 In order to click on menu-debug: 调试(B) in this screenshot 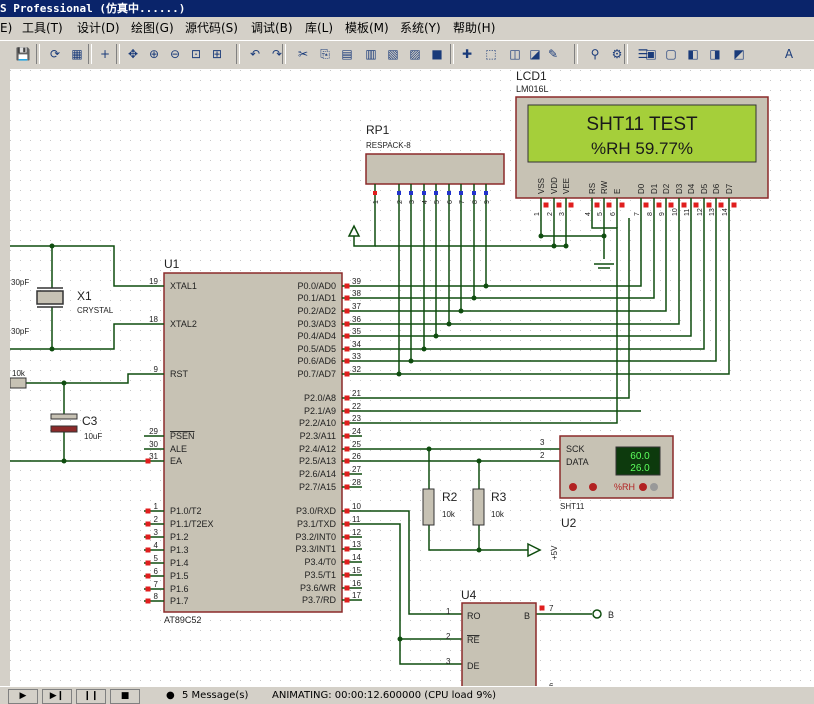, I will do `click(272, 28)`.